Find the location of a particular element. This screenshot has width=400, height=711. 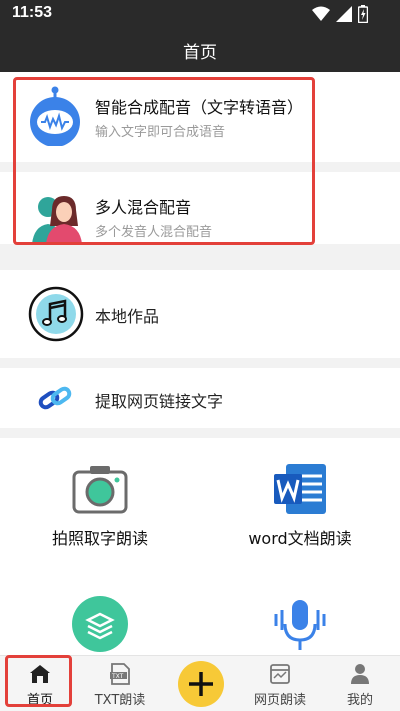

grid-item-word-read: word文档朗读 is located at coordinates (300, 498).